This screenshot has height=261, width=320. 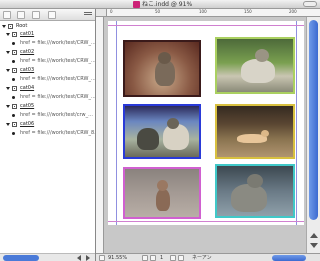 I want to click on scroll-down-arrow-icon, so click(x=314, y=245).